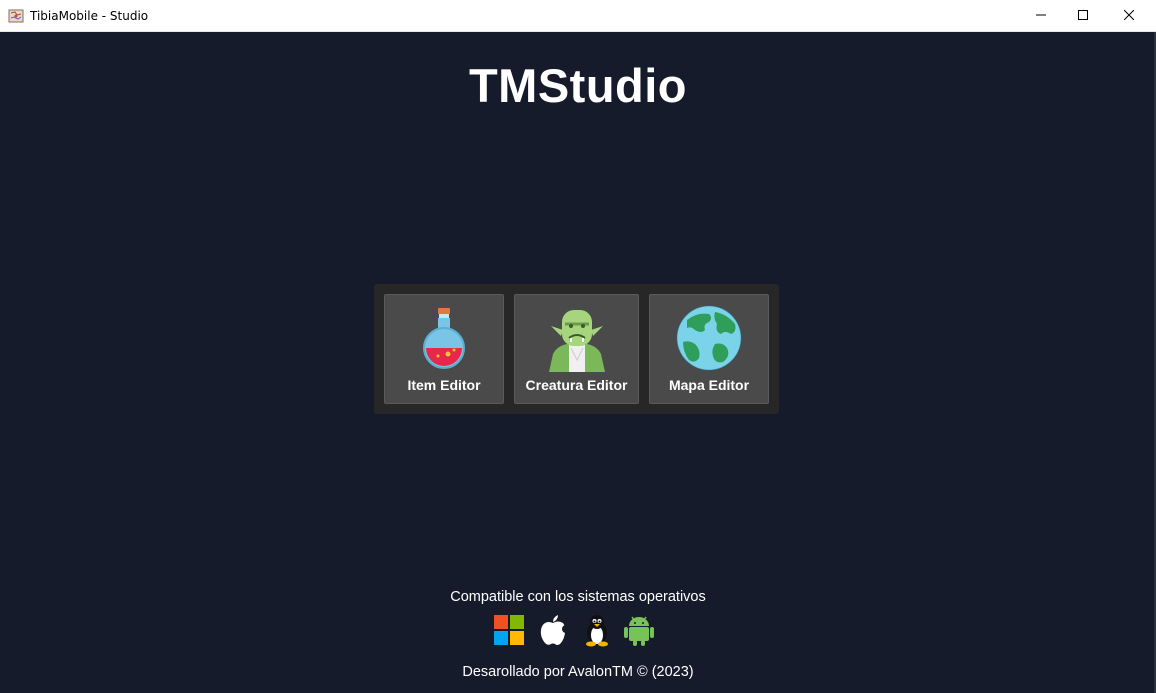  What do you see at coordinates (553, 630) in the screenshot?
I see `apple-icon` at bounding box center [553, 630].